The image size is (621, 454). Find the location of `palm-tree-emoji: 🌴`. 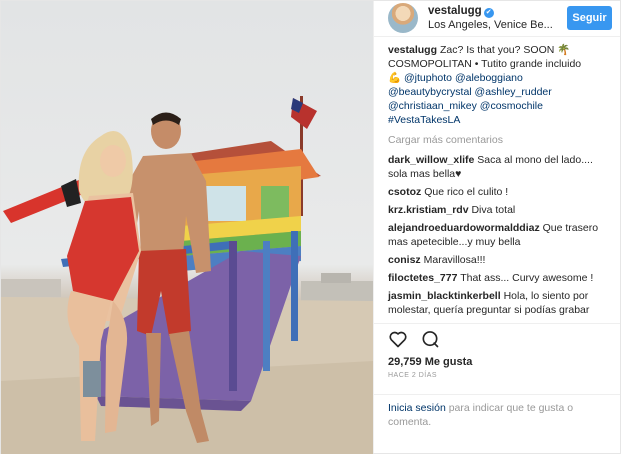

palm-tree-emoji: 🌴 is located at coordinates (564, 49).